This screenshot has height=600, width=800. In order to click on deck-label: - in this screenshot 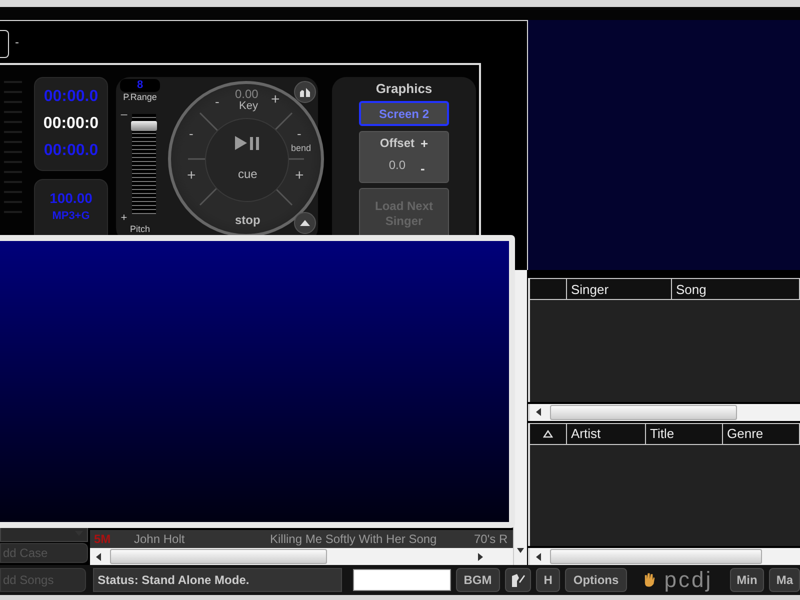, I will do `click(17, 42)`.